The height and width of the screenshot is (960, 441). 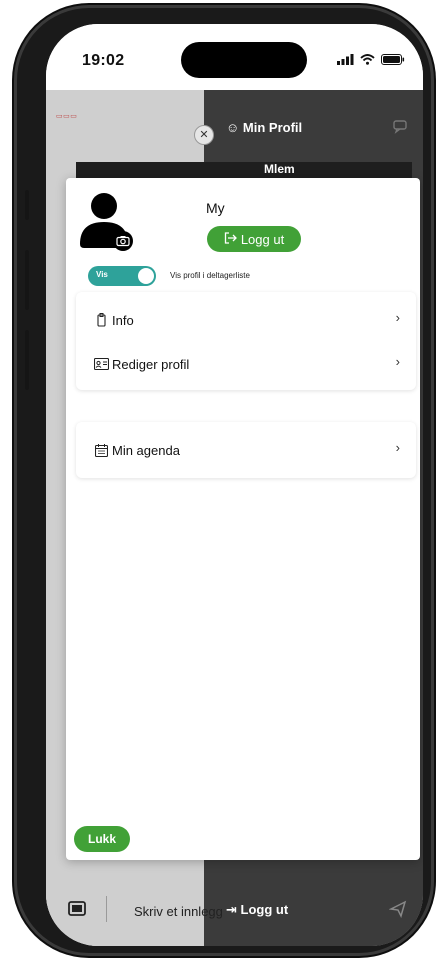 I want to click on background-logo: ▭▭▭, so click(x=67, y=116).